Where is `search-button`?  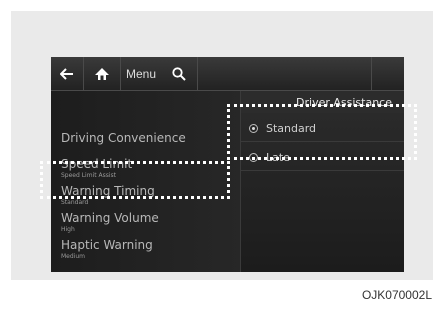
search-button is located at coordinates (179, 73).